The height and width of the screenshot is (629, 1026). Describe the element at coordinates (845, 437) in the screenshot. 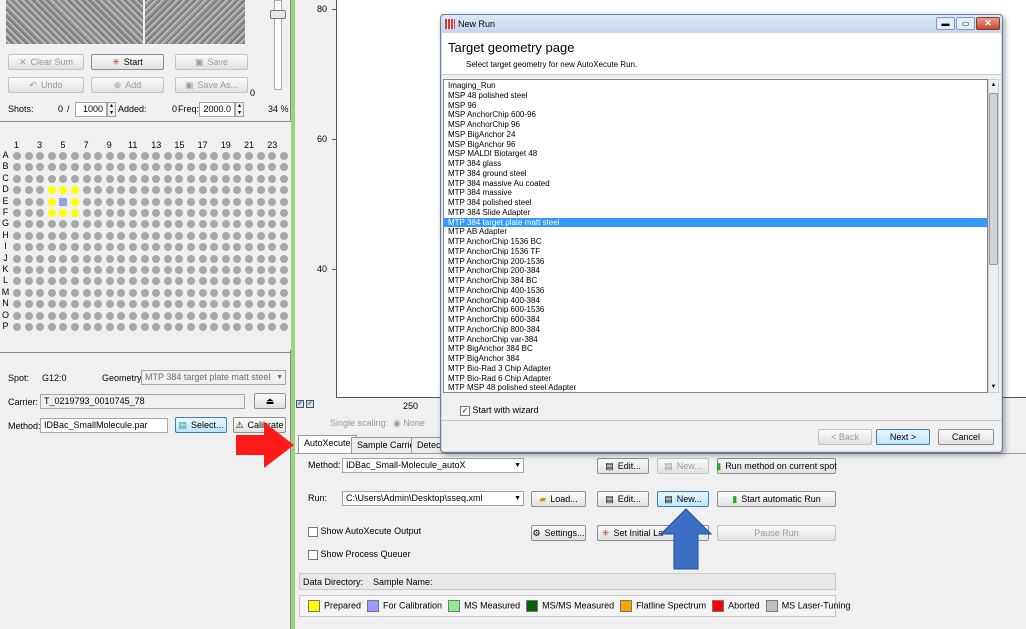

I see `back-button: < Back` at that location.